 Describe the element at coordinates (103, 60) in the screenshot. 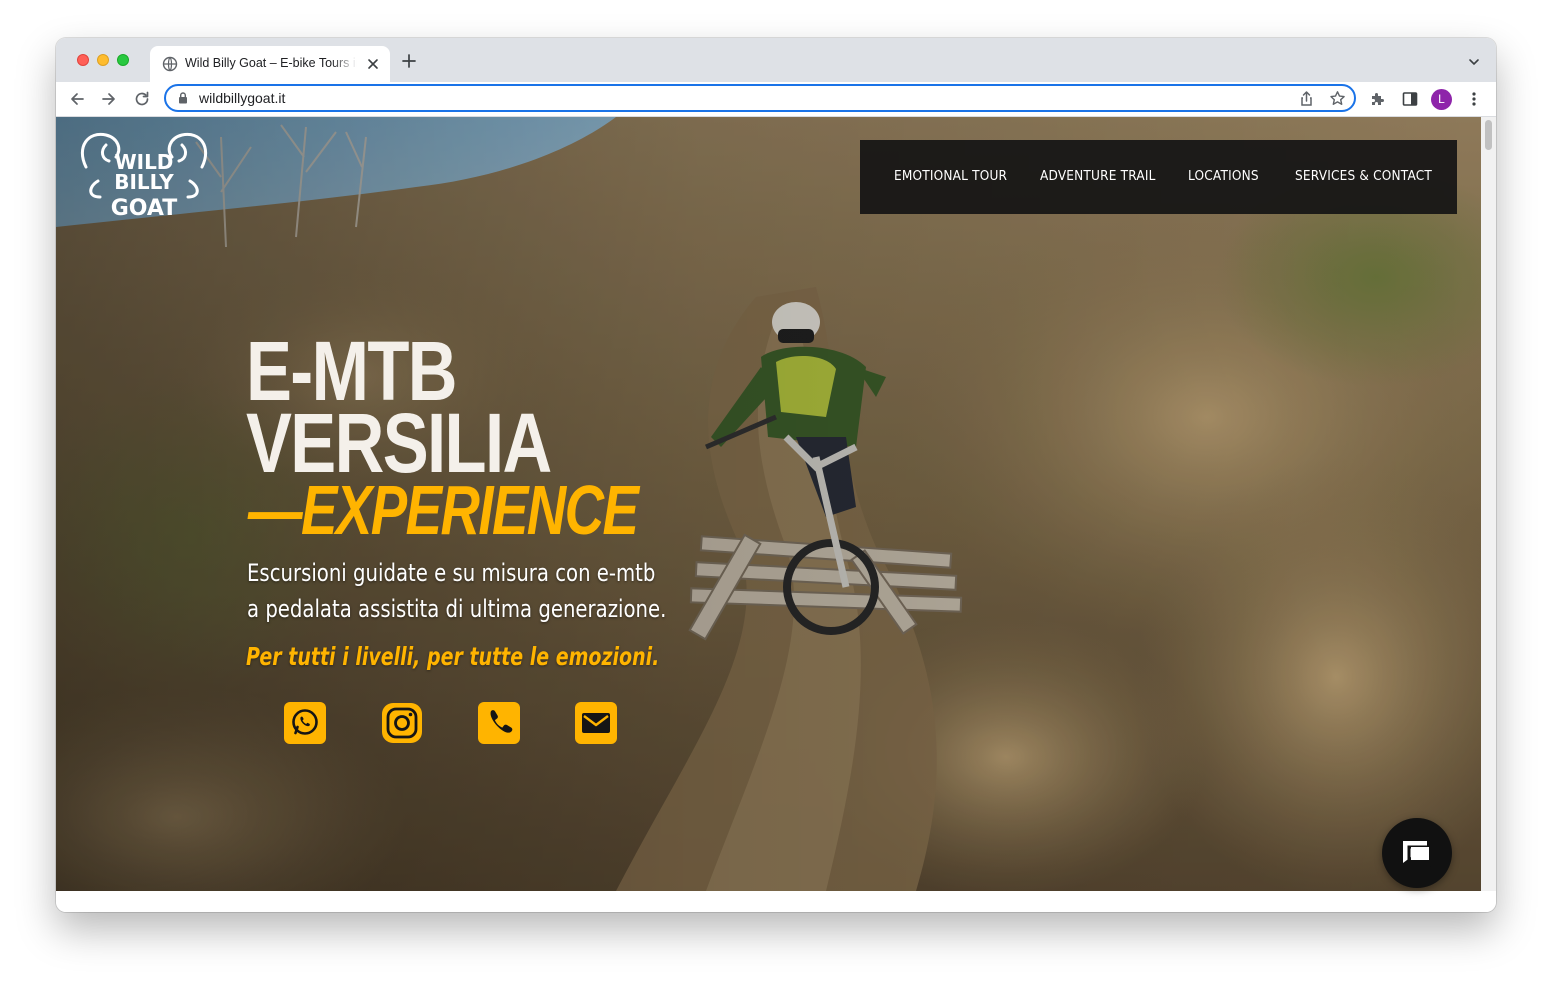

I see `minimize-window-button` at that location.